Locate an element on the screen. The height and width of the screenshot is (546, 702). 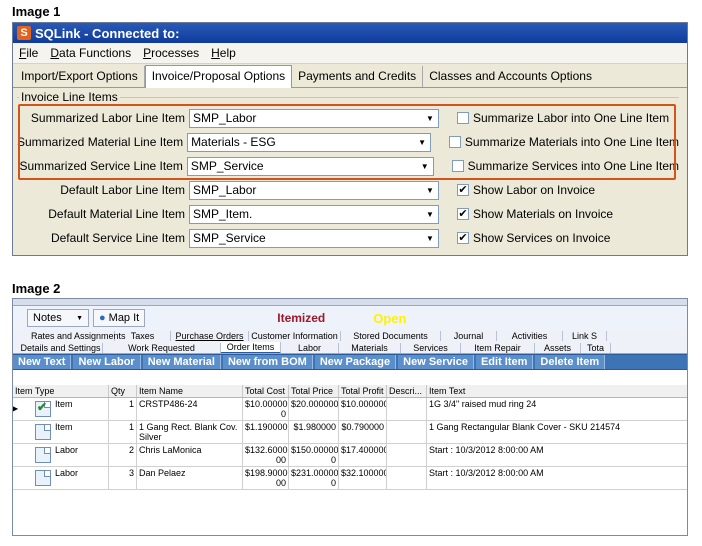
description-cell is located at coordinates (407, 478).